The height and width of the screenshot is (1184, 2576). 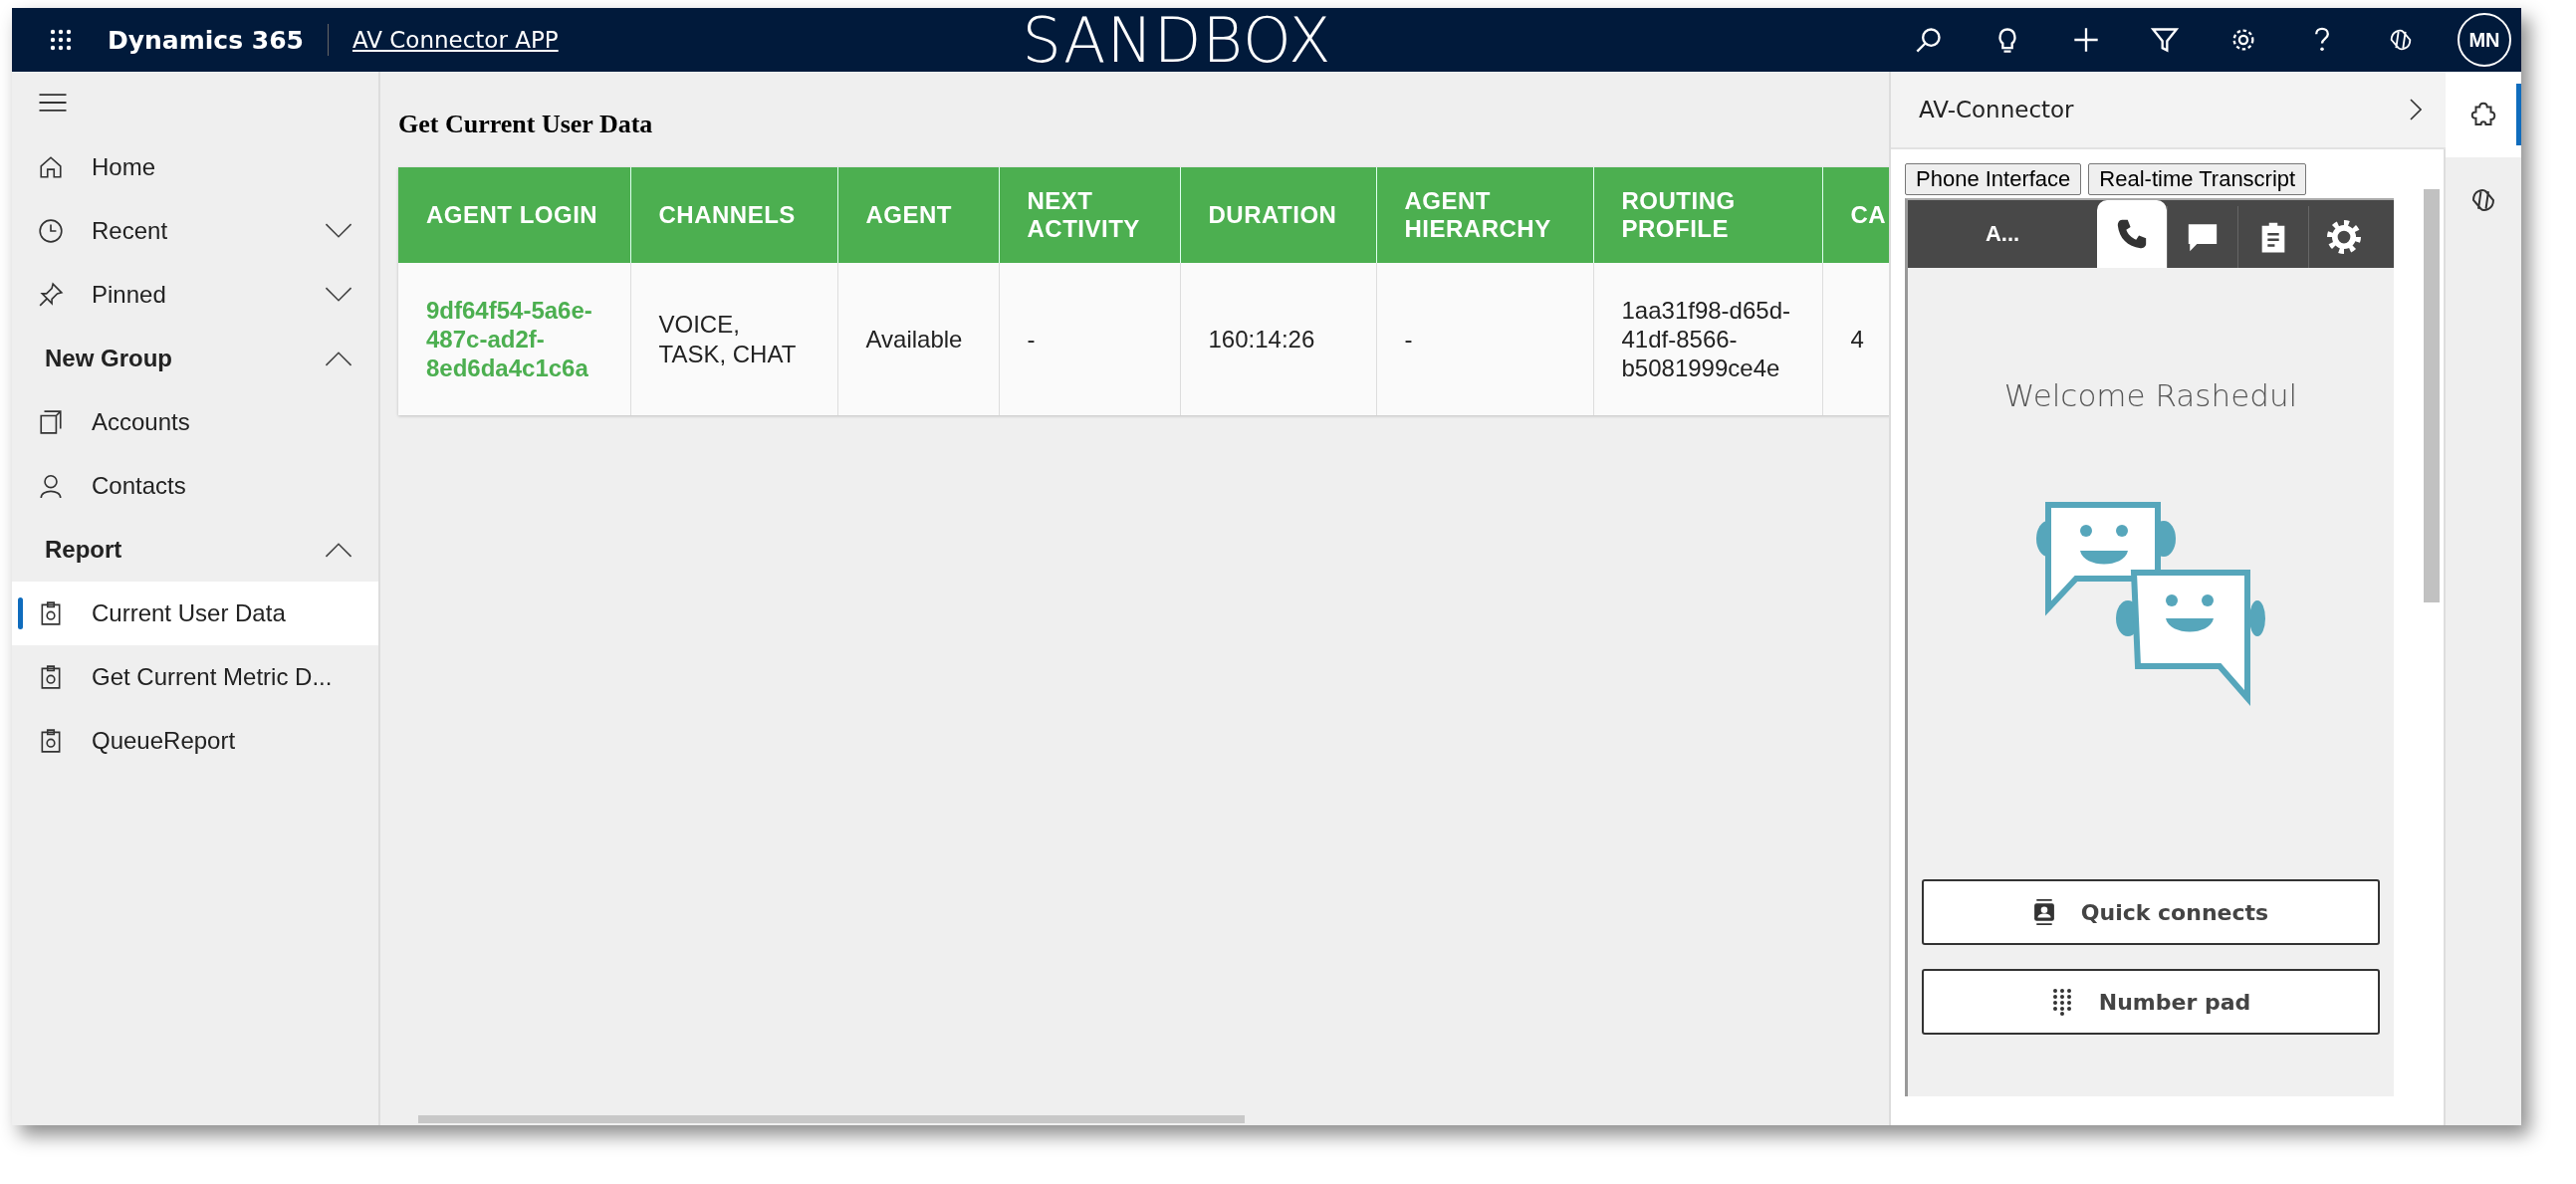 What do you see at coordinates (1177, 42) in the screenshot?
I see `sandbox-label: SANDBOX` at bounding box center [1177, 42].